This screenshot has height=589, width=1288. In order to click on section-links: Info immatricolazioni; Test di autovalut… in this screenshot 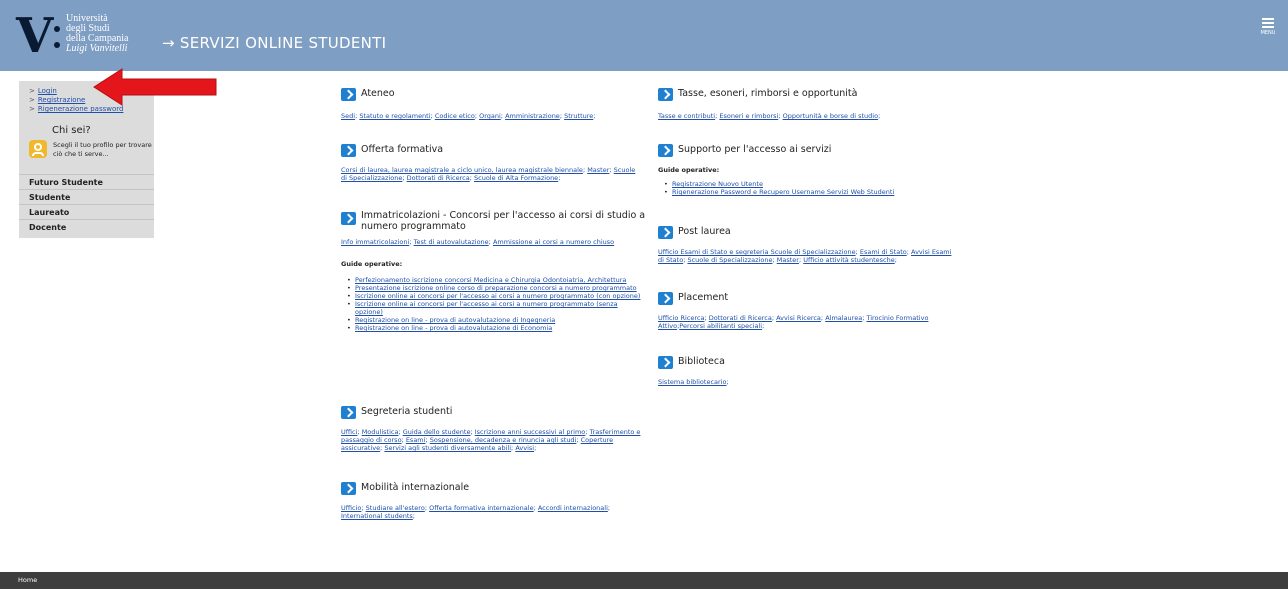, I will do `click(478, 242)`.